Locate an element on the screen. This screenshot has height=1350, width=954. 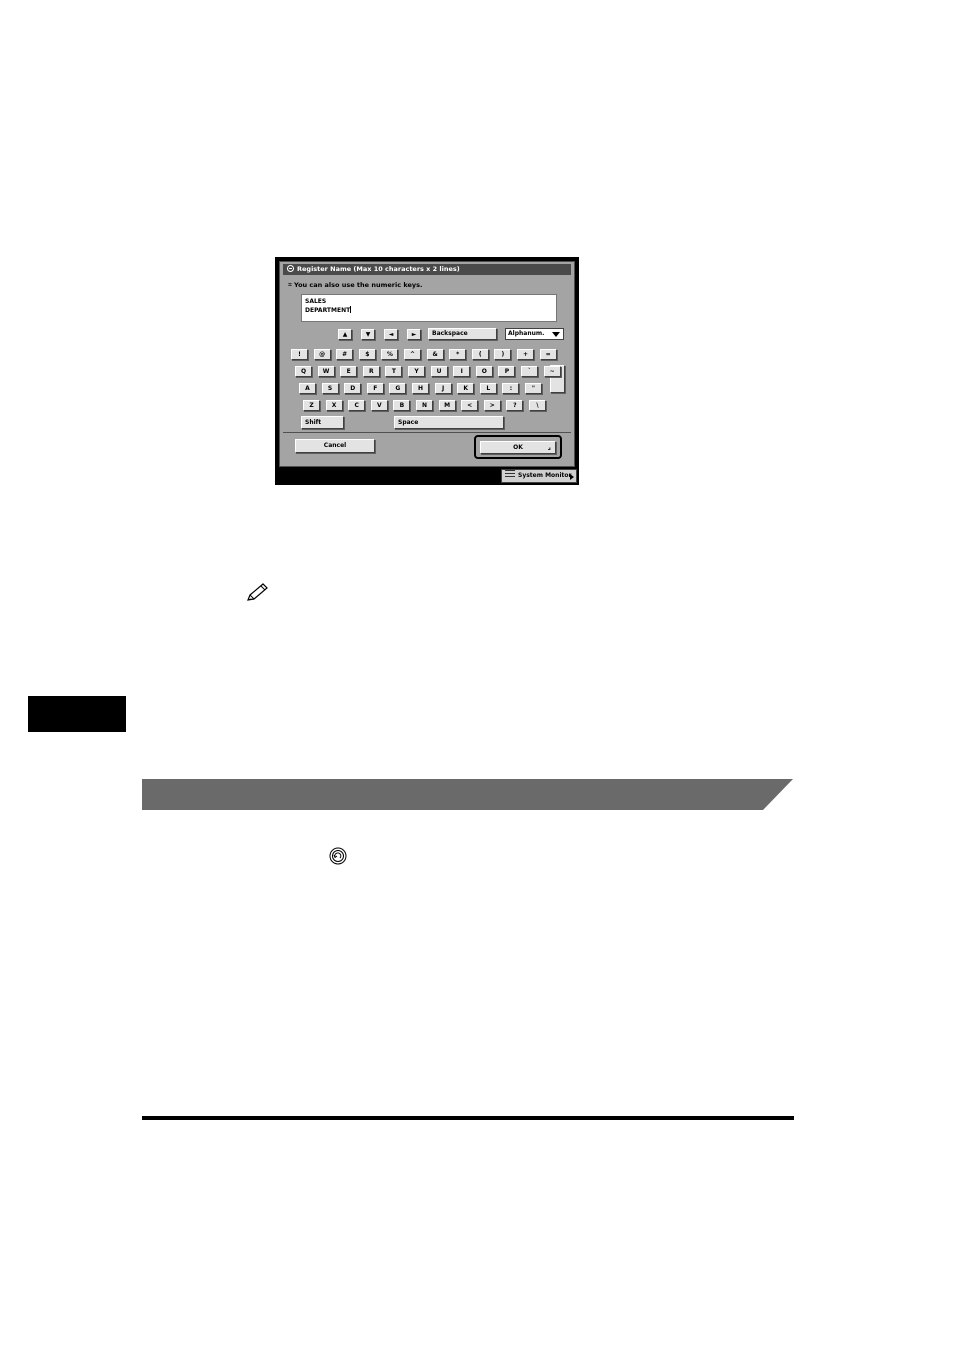
pencil-note-icon is located at coordinates (257, 592).